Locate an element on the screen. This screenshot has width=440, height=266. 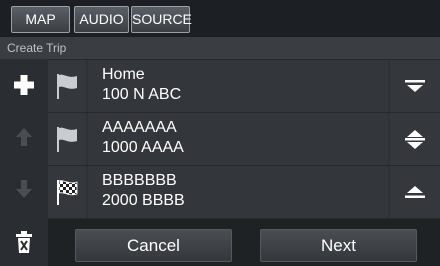
arrow-up-icon is located at coordinates (24, 137).